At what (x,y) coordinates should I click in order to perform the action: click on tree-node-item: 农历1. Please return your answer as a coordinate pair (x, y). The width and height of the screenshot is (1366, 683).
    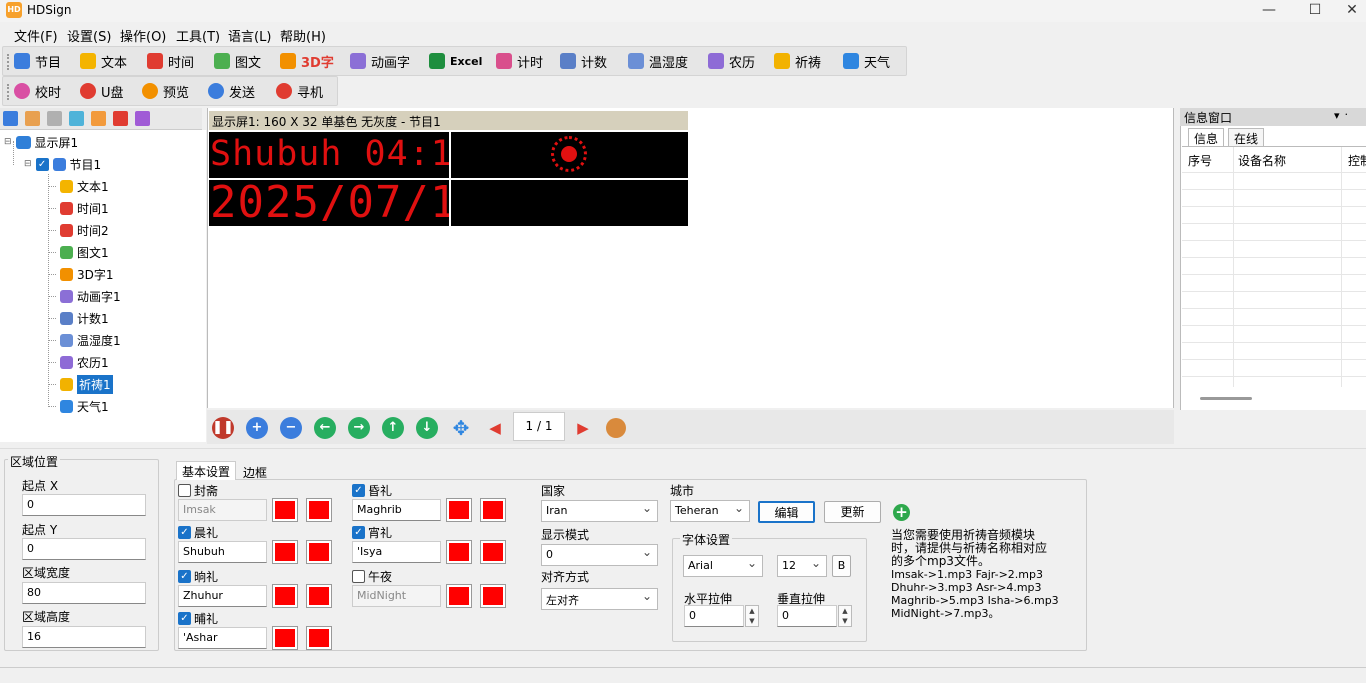
    Looking at the image, I should click on (78, 362).